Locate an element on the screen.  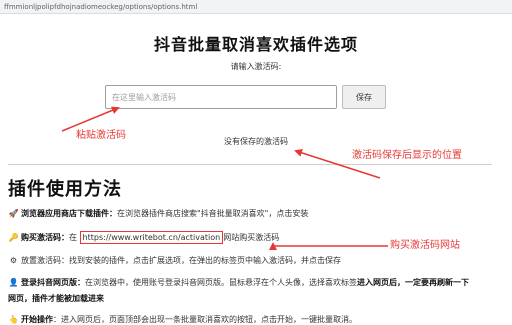
usage-step-login-cont: 网页，插件才能被加载进来 is located at coordinates (256, 298).